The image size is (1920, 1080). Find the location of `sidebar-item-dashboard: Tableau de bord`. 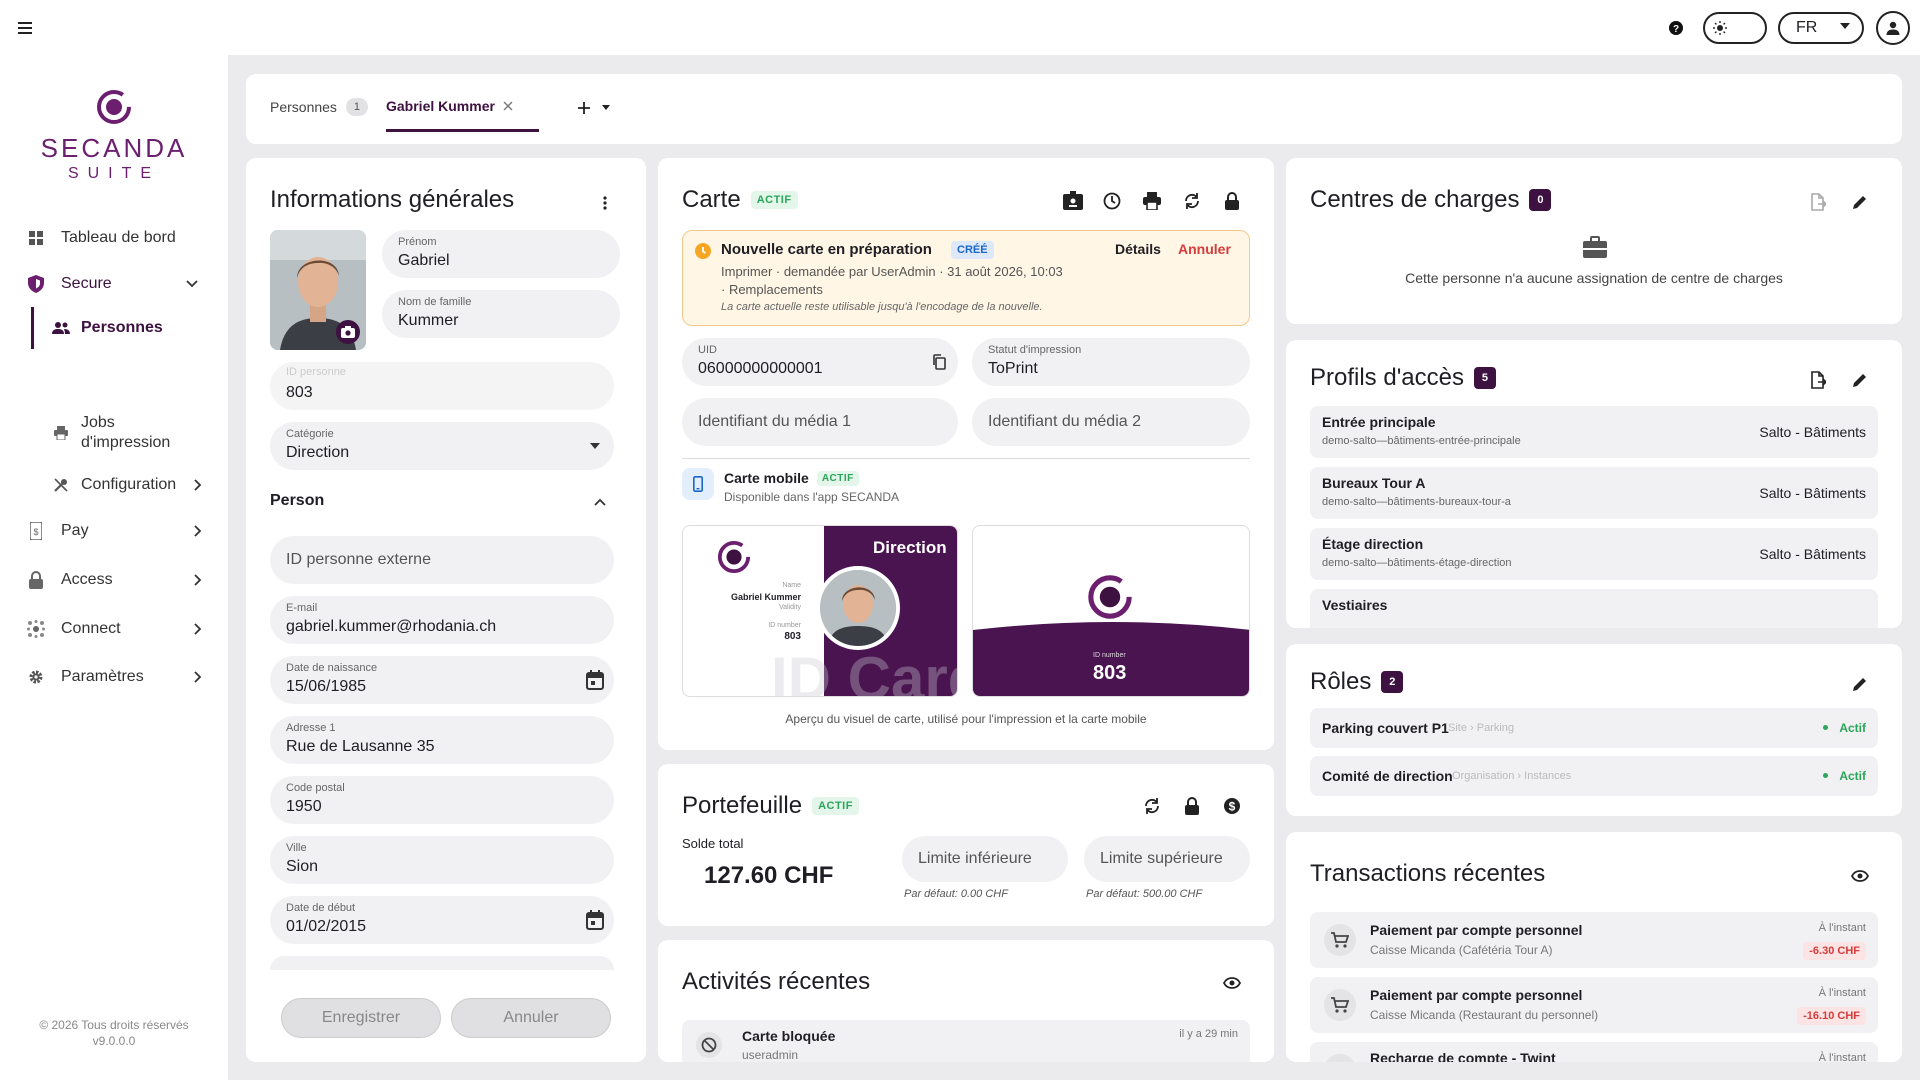

sidebar-item-dashboard: Tableau de bord is located at coordinates (114, 238).